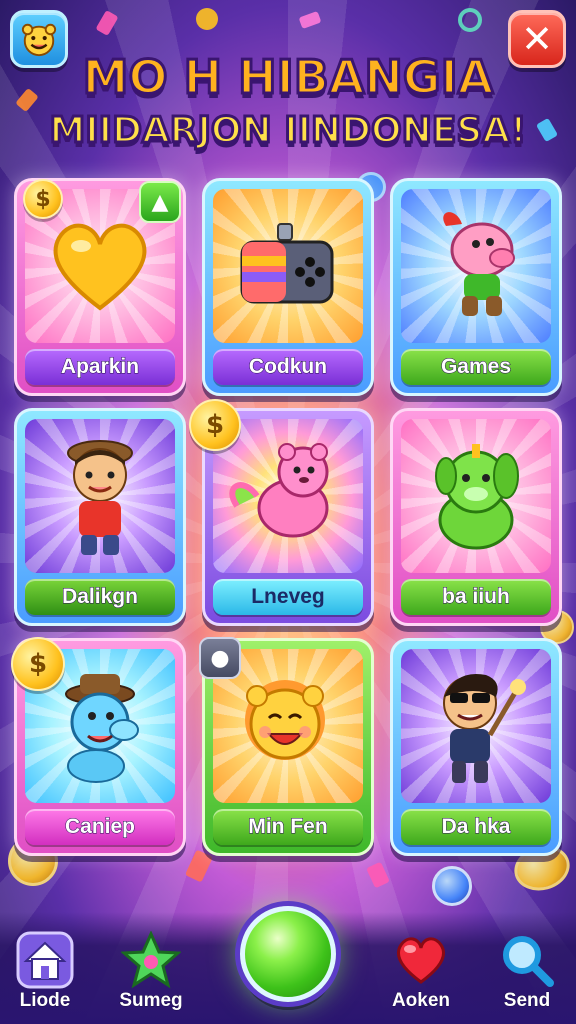  I want to click on game-card-dalikgn: Dalikgn, so click(100, 517).